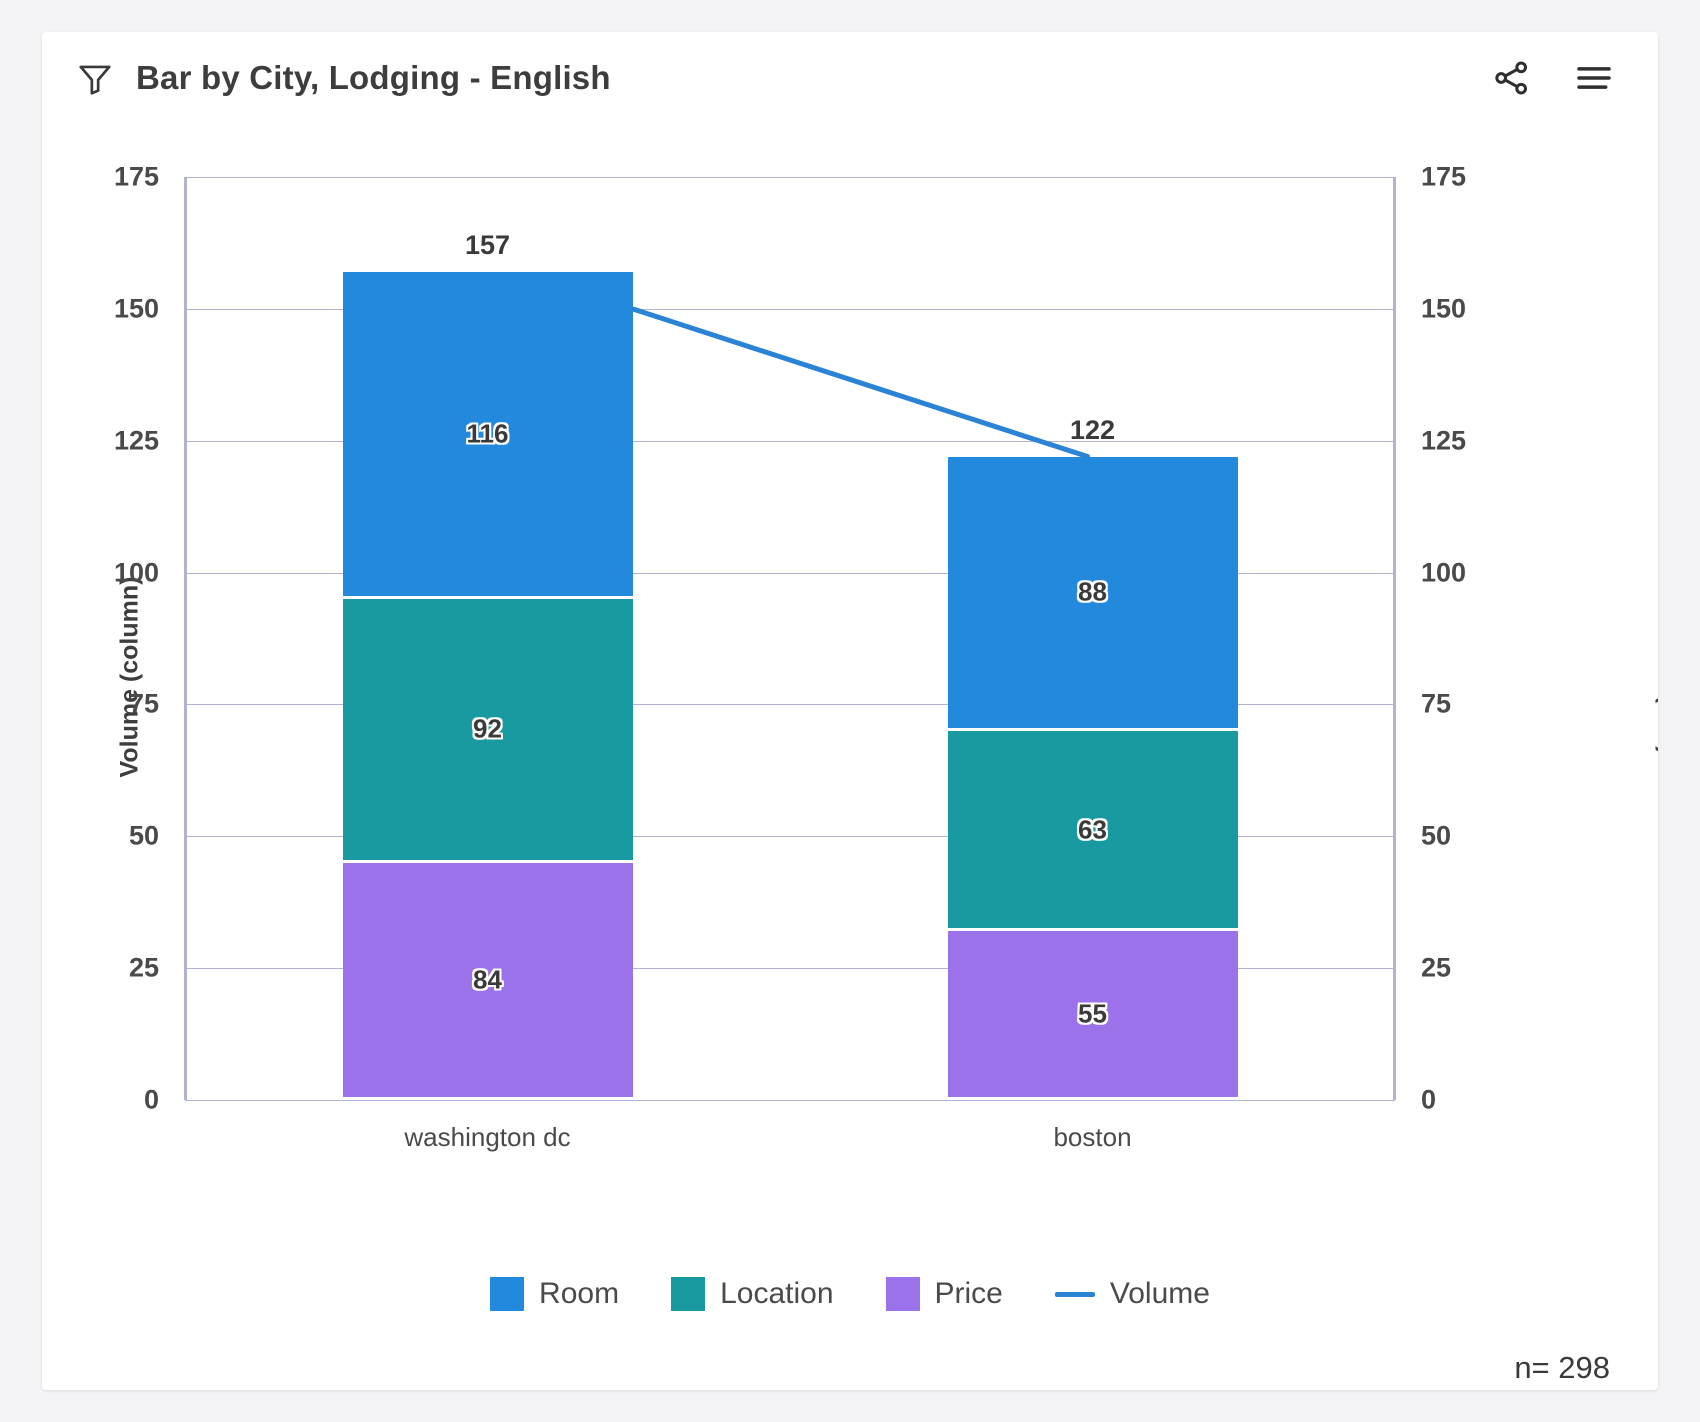 The width and height of the screenshot is (1700, 1422). I want to click on y-tick-left: 125, so click(136, 440).